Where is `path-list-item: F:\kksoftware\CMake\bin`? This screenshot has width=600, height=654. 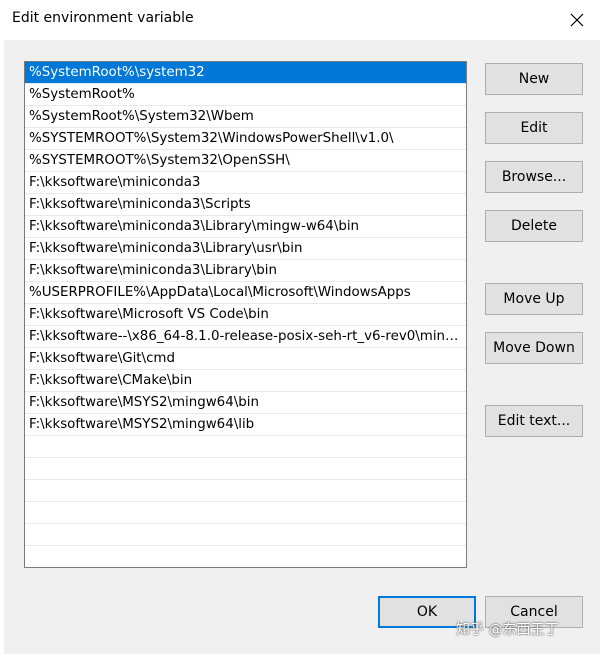 path-list-item: F:\kksoftware\CMake\bin is located at coordinates (245, 381).